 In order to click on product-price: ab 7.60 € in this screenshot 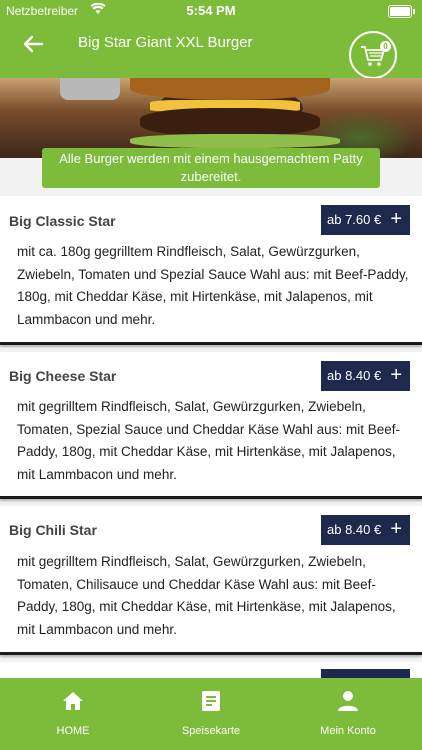, I will do `click(354, 219)`.